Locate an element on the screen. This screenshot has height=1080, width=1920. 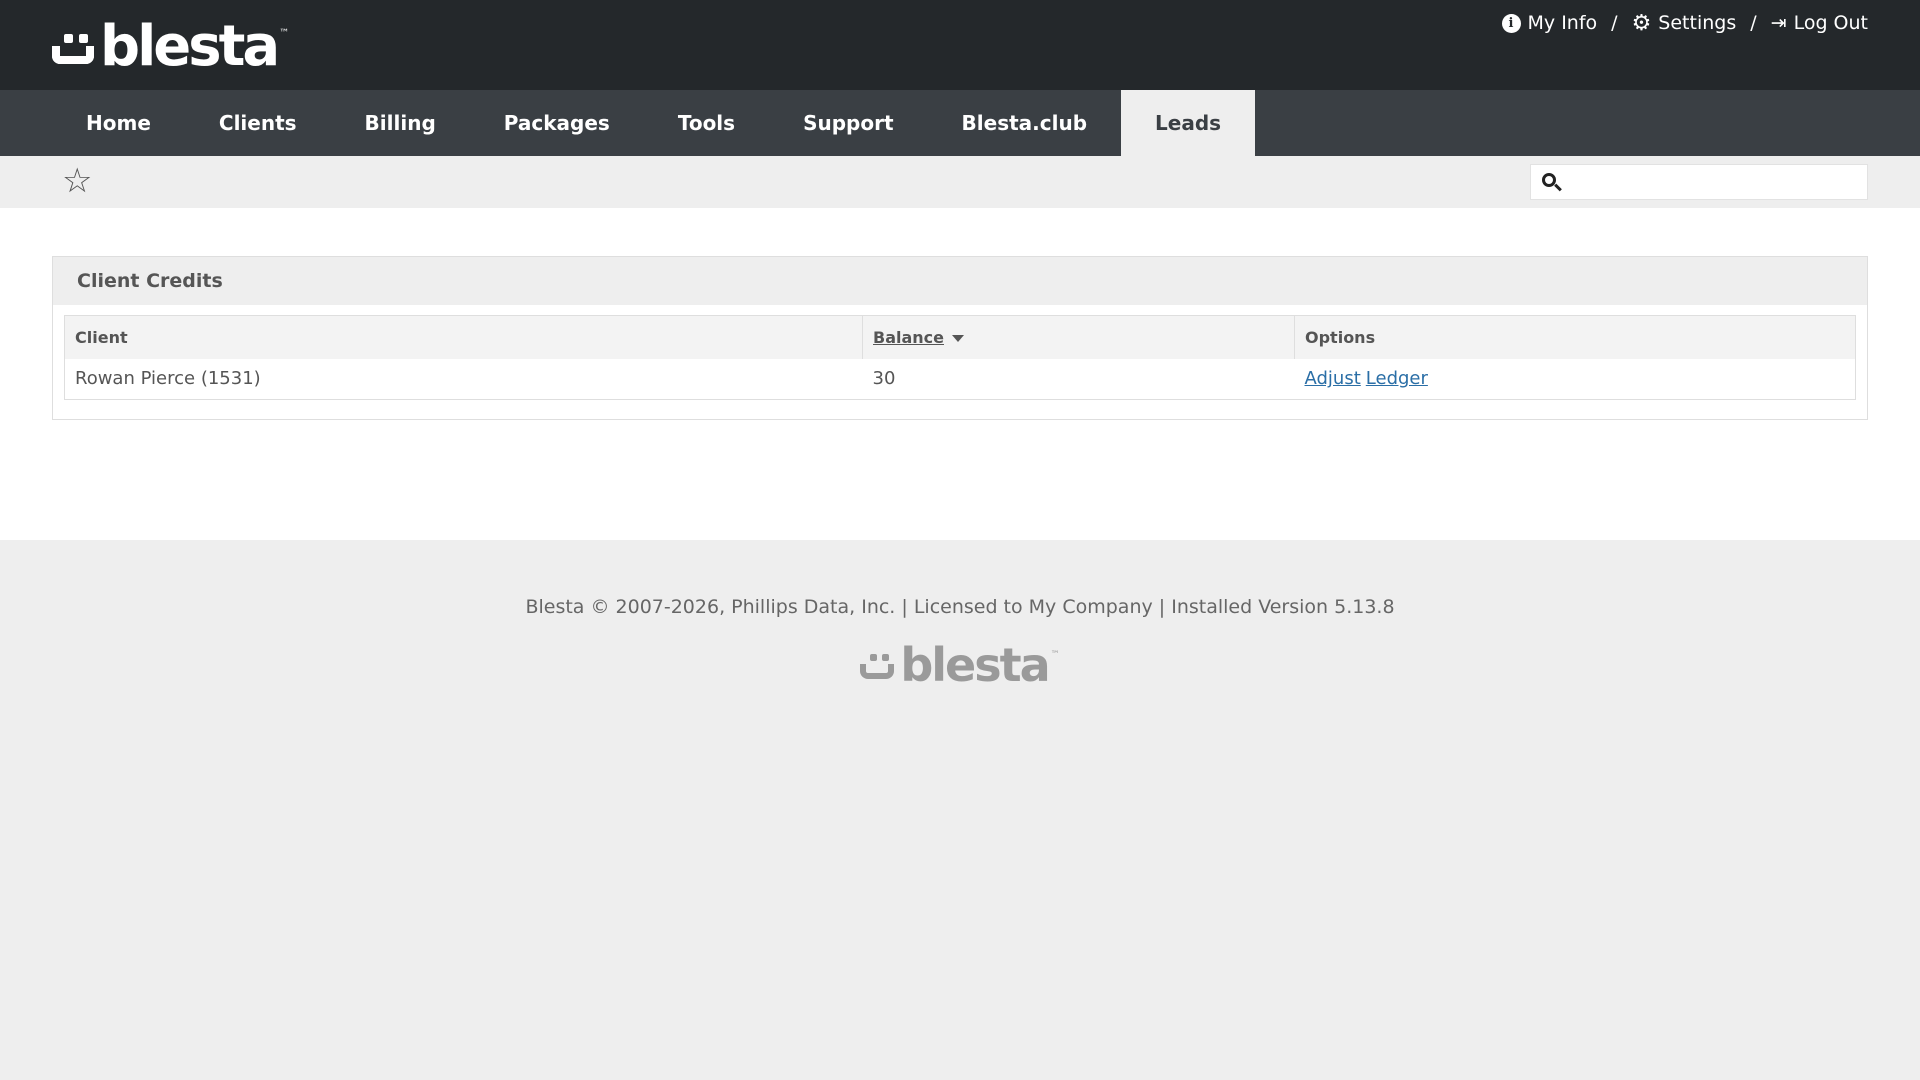
my-info-link: i My Info is located at coordinates (1549, 23).